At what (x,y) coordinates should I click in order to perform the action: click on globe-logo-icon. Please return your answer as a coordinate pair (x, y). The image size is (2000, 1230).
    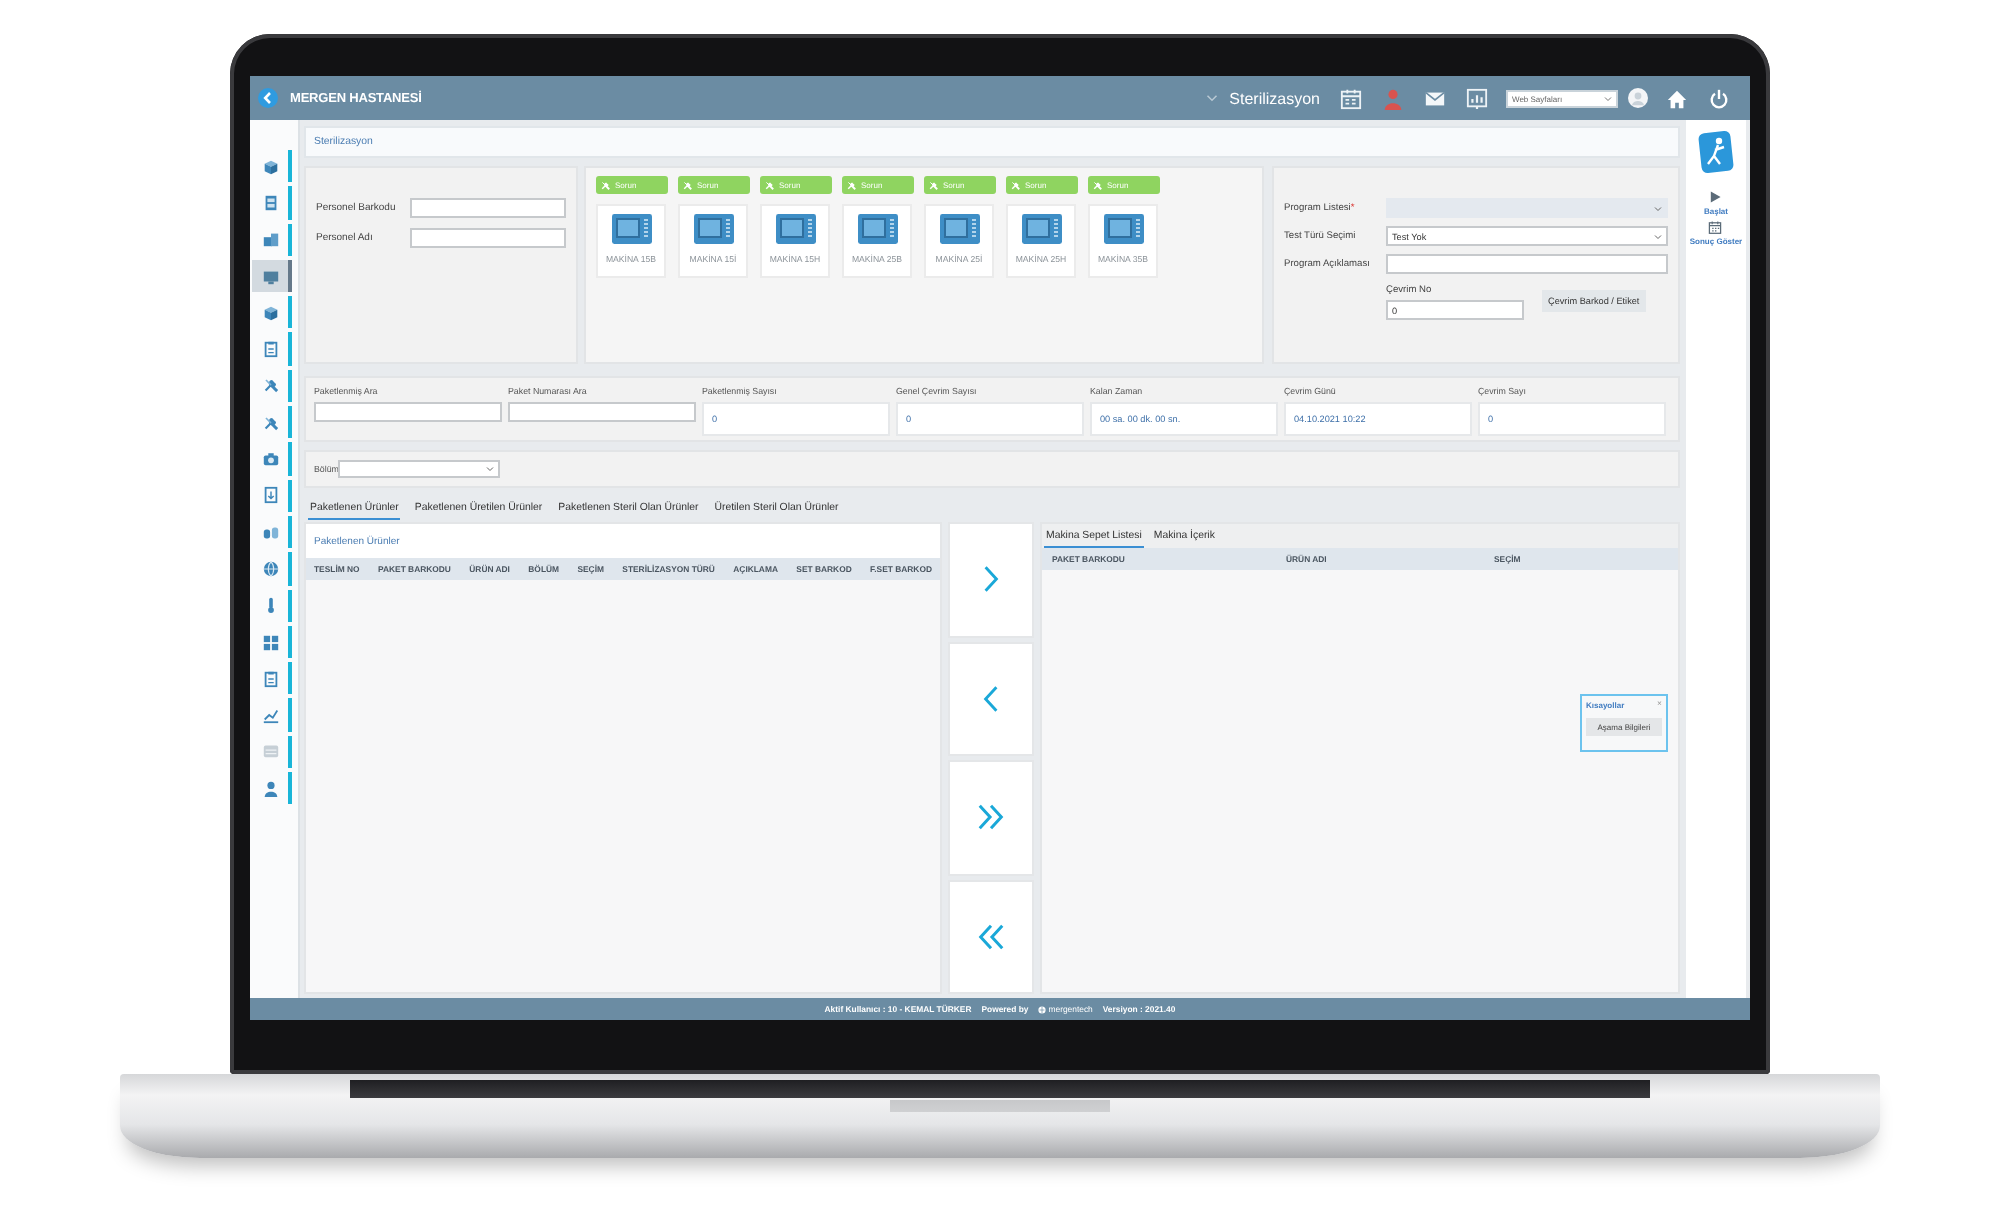
    Looking at the image, I should click on (1042, 1009).